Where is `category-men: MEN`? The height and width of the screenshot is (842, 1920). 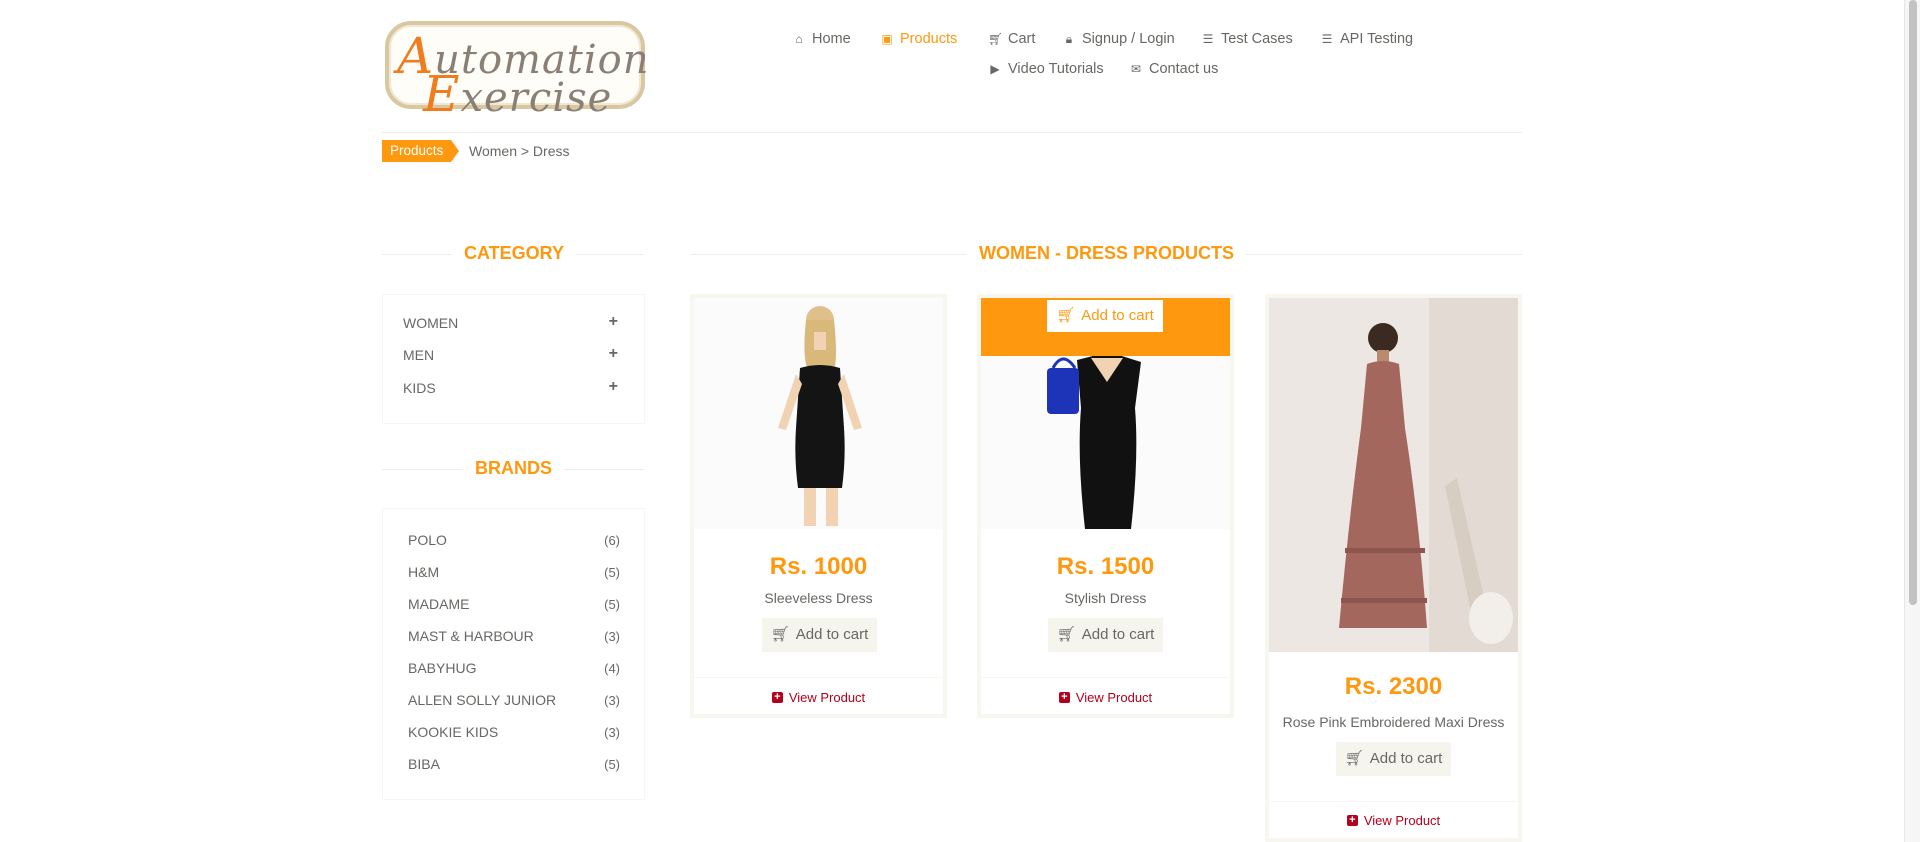
category-men: MEN is located at coordinates (418, 355).